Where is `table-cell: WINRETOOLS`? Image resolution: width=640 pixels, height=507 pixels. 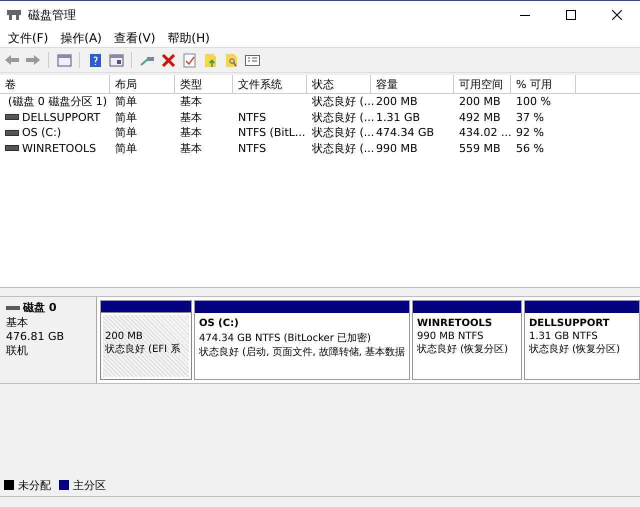 table-cell: WINRETOOLS is located at coordinates (59, 148).